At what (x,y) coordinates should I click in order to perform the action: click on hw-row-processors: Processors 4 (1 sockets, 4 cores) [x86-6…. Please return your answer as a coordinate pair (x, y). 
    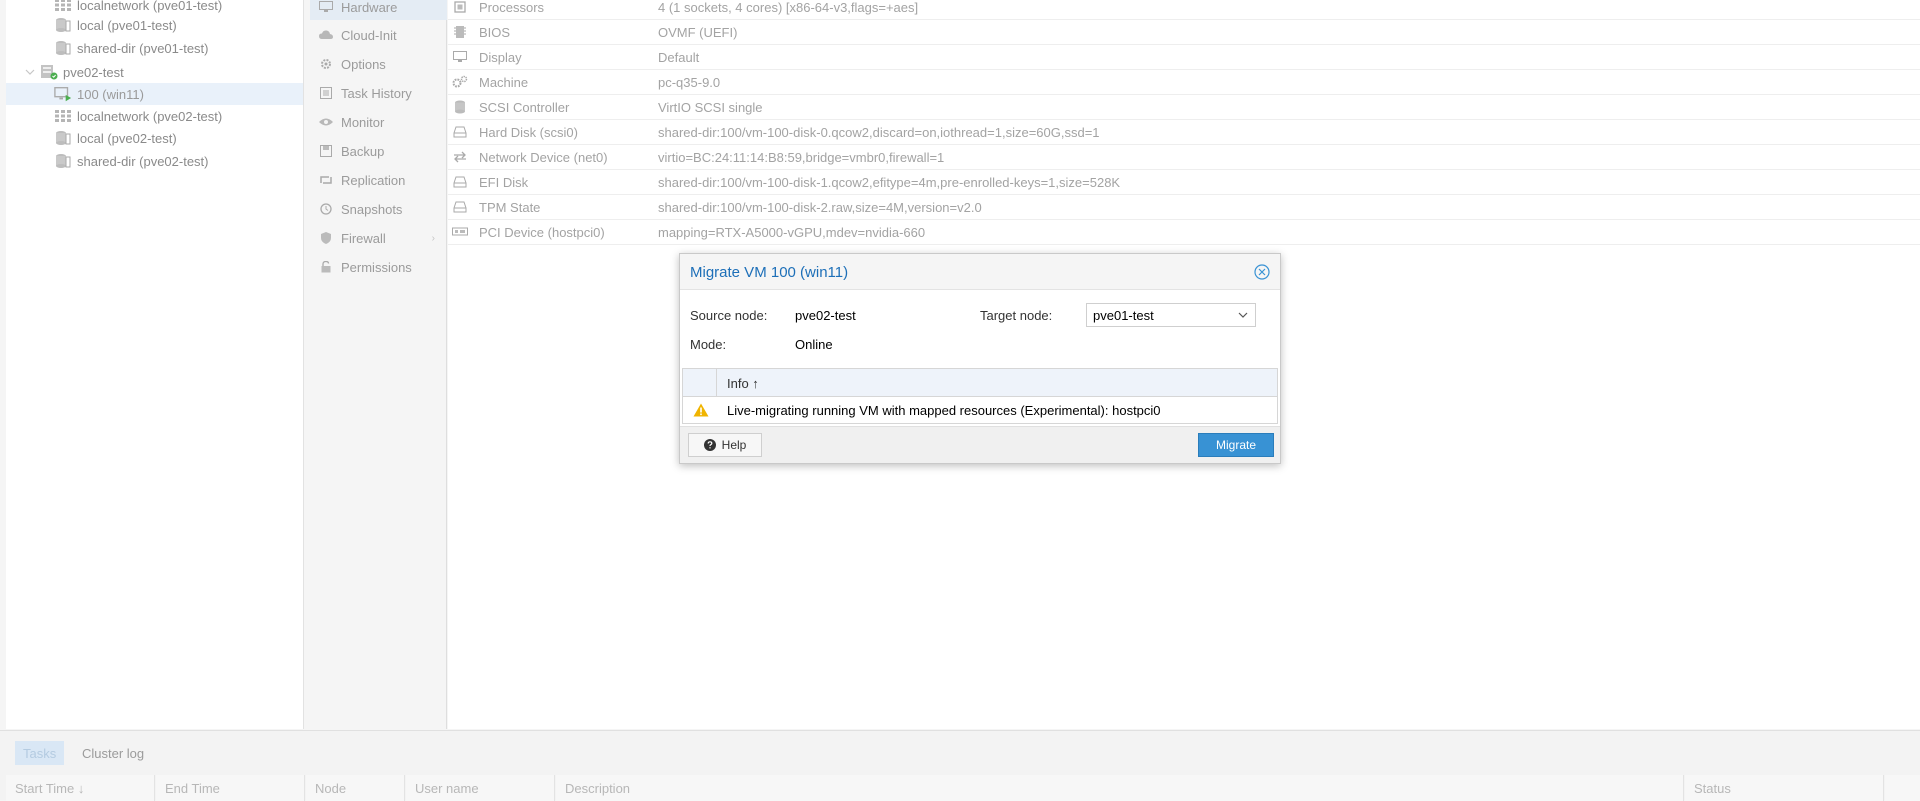
    Looking at the image, I should click on (1184, 10).